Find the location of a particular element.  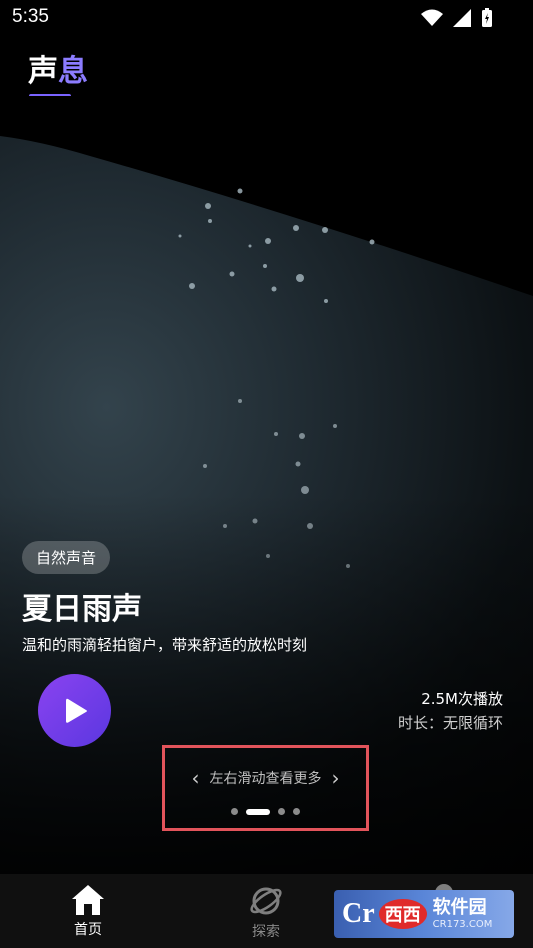

watermark-logo-mark: Cr is located at coordinates (358, 913).